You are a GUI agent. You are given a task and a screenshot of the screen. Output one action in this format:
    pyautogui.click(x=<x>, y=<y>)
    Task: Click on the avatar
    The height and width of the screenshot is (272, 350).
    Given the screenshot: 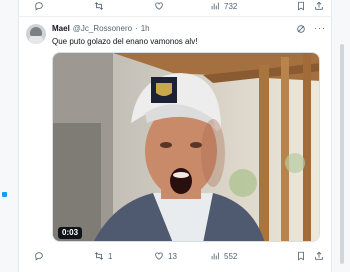 What is the action you would take?
    pyautogui.click(x=36, y=34)
    